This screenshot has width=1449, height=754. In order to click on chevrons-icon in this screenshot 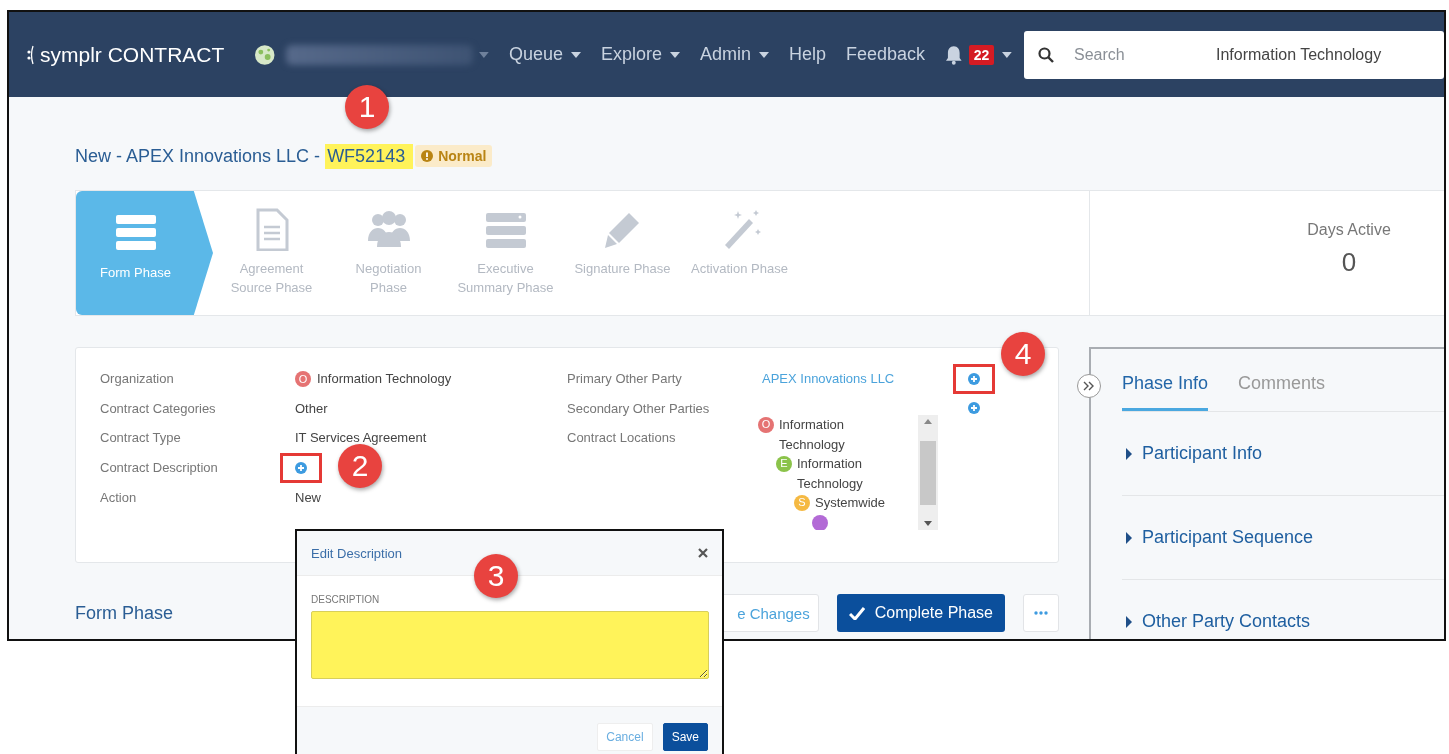, I will do `click(1089, 386)`.